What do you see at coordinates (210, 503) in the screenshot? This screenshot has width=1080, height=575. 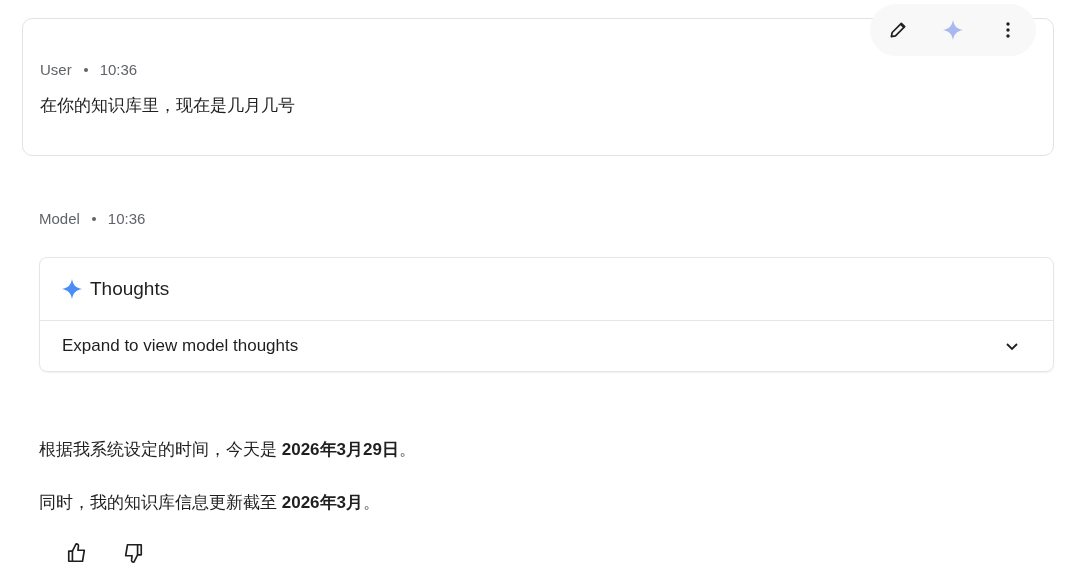 I see `response-paragraph: 同时，我的知识库信息更新截至 2026年3月。` at bounding box center [210, 503].